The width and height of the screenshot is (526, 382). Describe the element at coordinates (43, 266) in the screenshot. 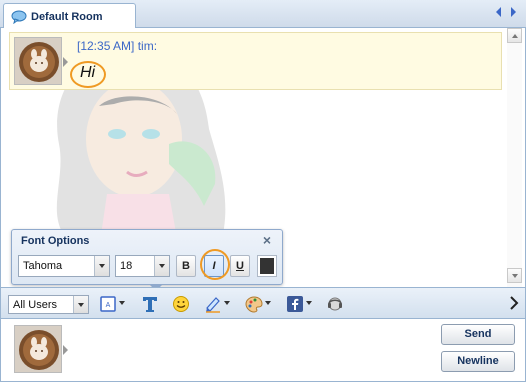

I see `font-family-value: Tahoma` at that location.